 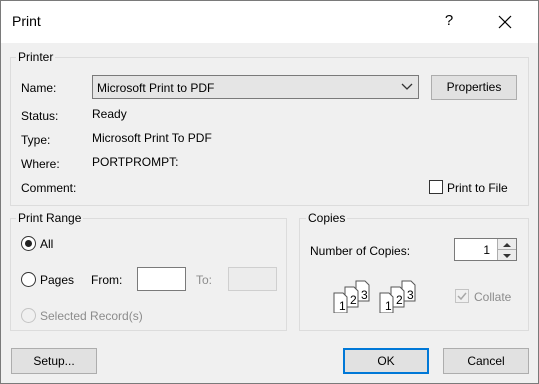 I want to click on copies-group, so click(x=414, y=274).